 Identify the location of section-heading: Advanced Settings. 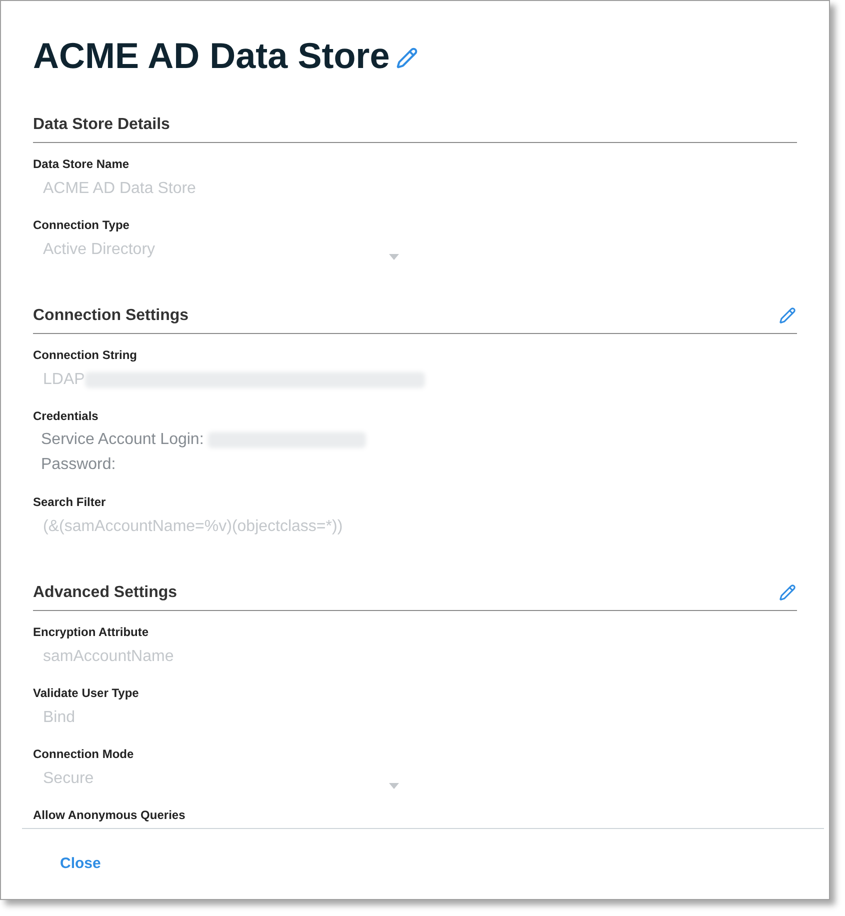
(105, 592).